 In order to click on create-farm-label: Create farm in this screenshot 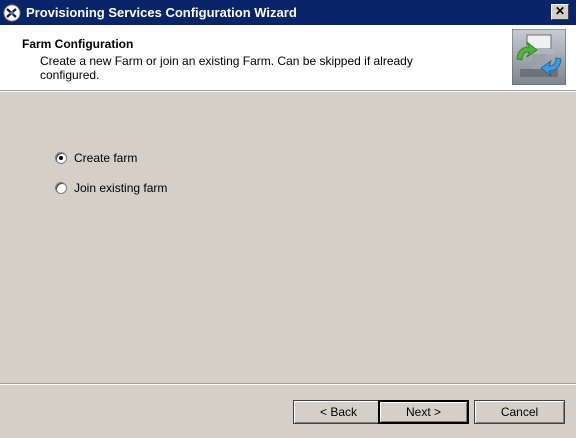, I will do `click(106, 158)`.